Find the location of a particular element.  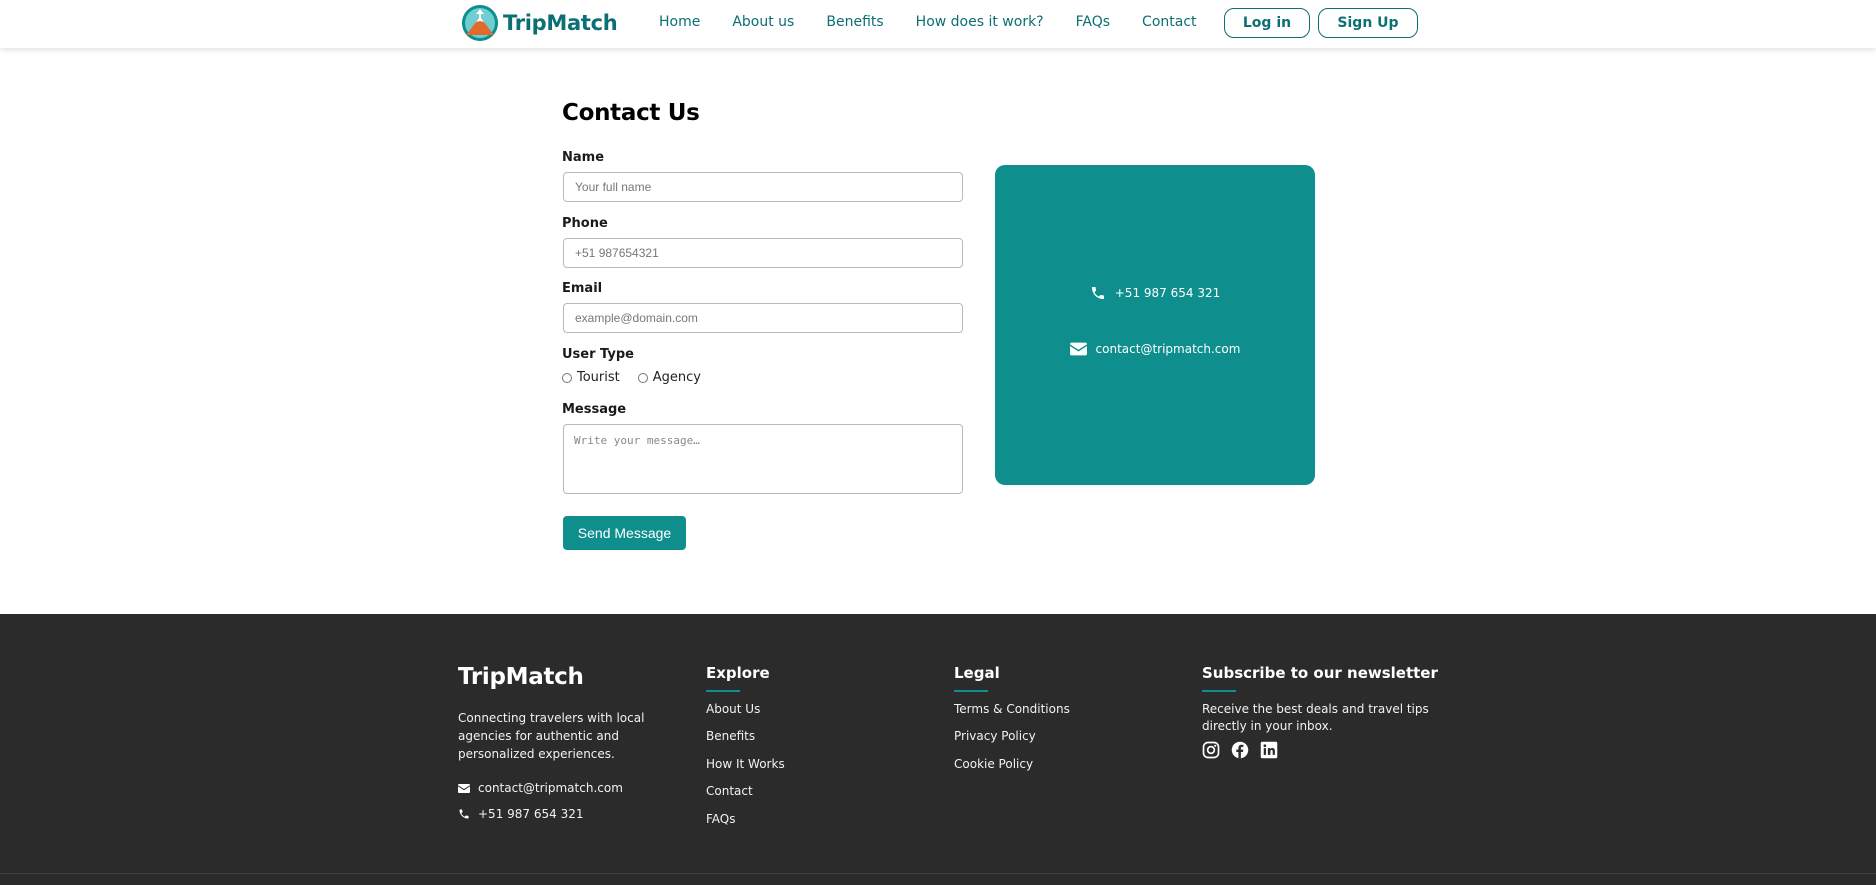

logo-link: TripMatch is located at coordinates (540, 23).